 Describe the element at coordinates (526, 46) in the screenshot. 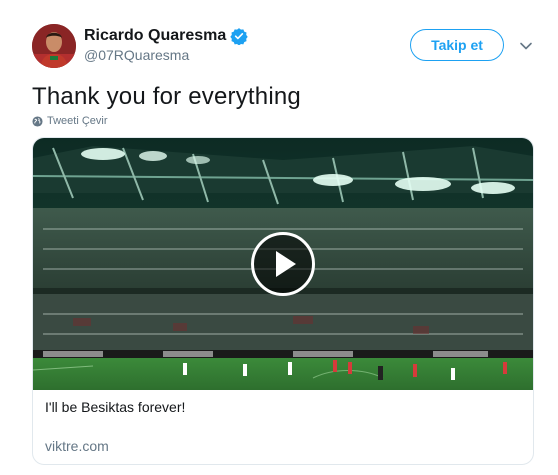

I see `chevron-down-icon` at that location.